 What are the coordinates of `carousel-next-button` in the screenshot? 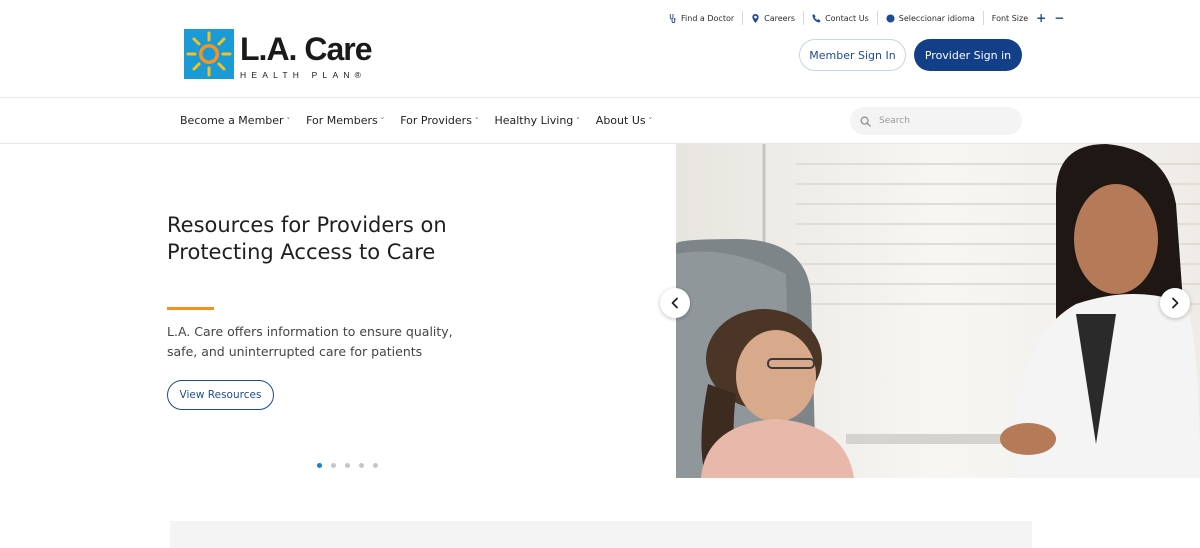 It's located at (1175, 303).